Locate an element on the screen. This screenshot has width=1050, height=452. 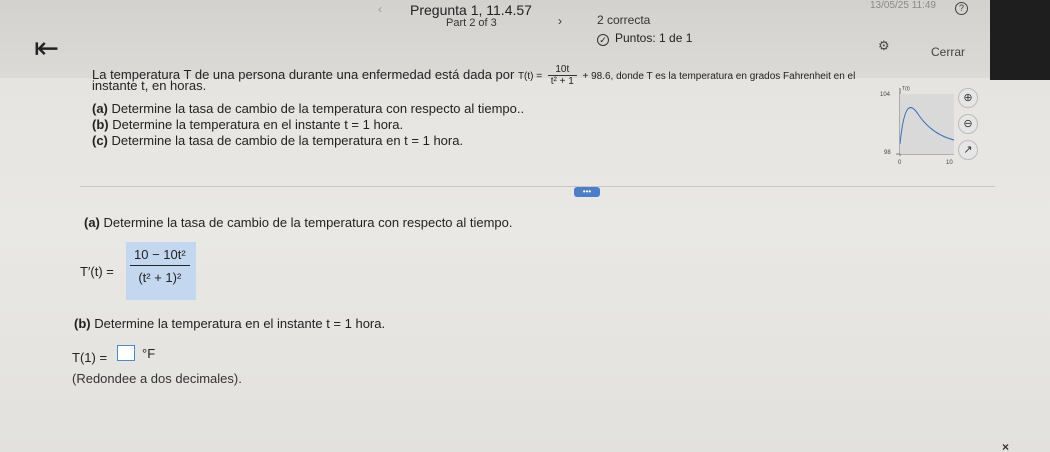
prev-question-icon: ‹ is located at coordinates (380, 9).